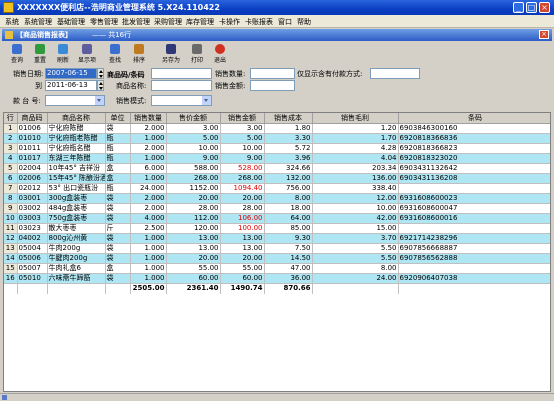 This screenshot has width=554, height=401. What do you see at coordinates (288, 118) in the screenshot?
I see `column-header: 销售成本` at bounding box center [288, 118].